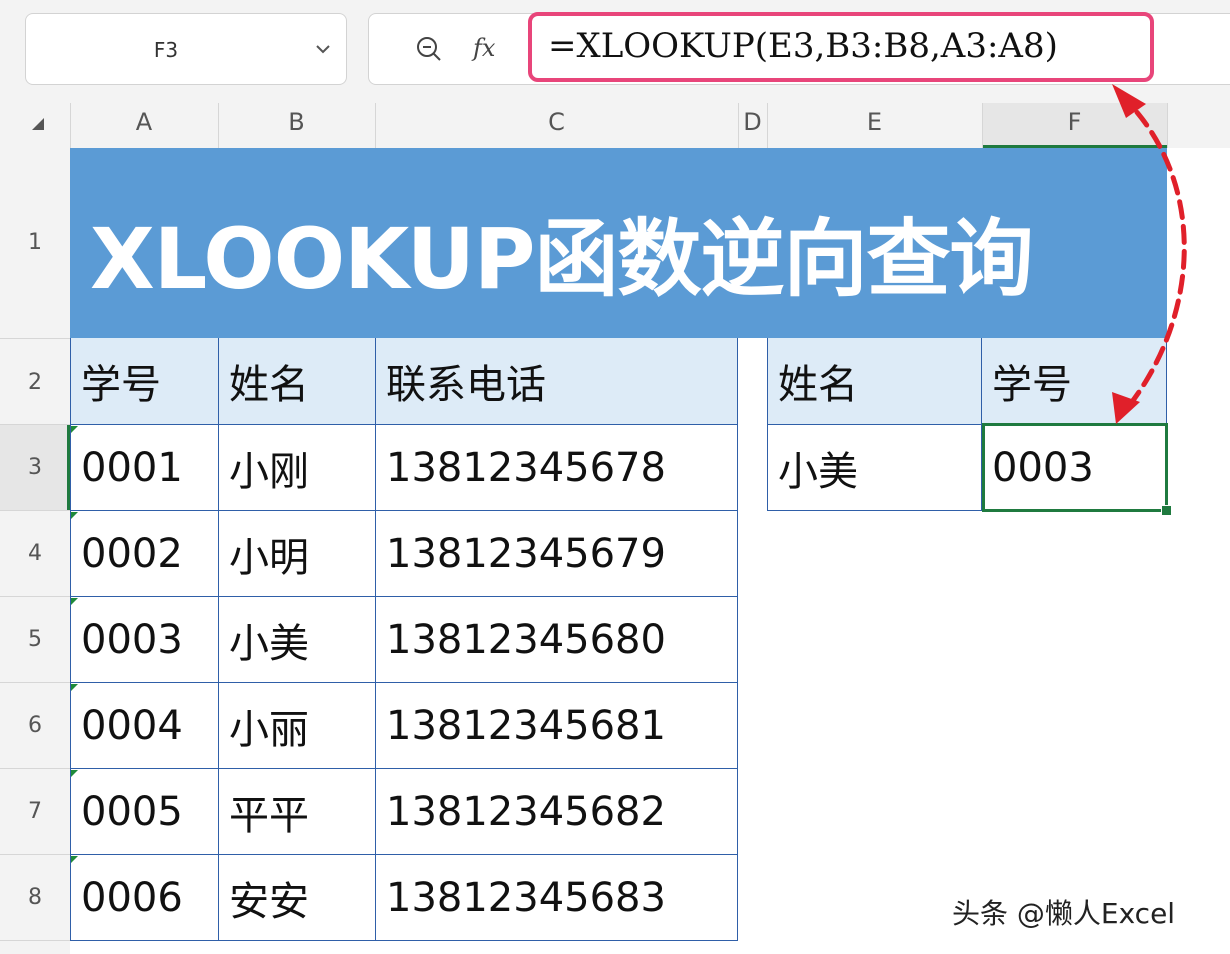 The width and height of the screenshot is (1230, 954). Describe the element at coordinates (556, 122) in the screenshot. I see `column-header-c: C` at that location.